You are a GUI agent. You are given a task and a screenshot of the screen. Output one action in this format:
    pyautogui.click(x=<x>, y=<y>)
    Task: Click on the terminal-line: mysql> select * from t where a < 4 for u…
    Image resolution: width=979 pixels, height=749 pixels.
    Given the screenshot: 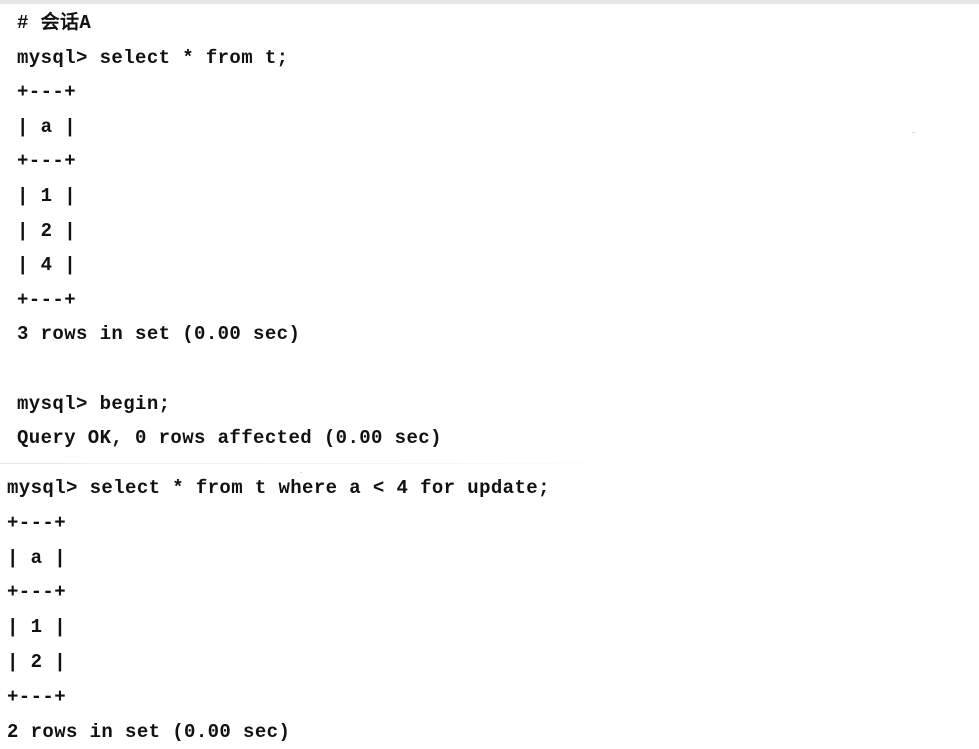 What is the action you would take?
    pyautogui.click(x=278, y=488)
    